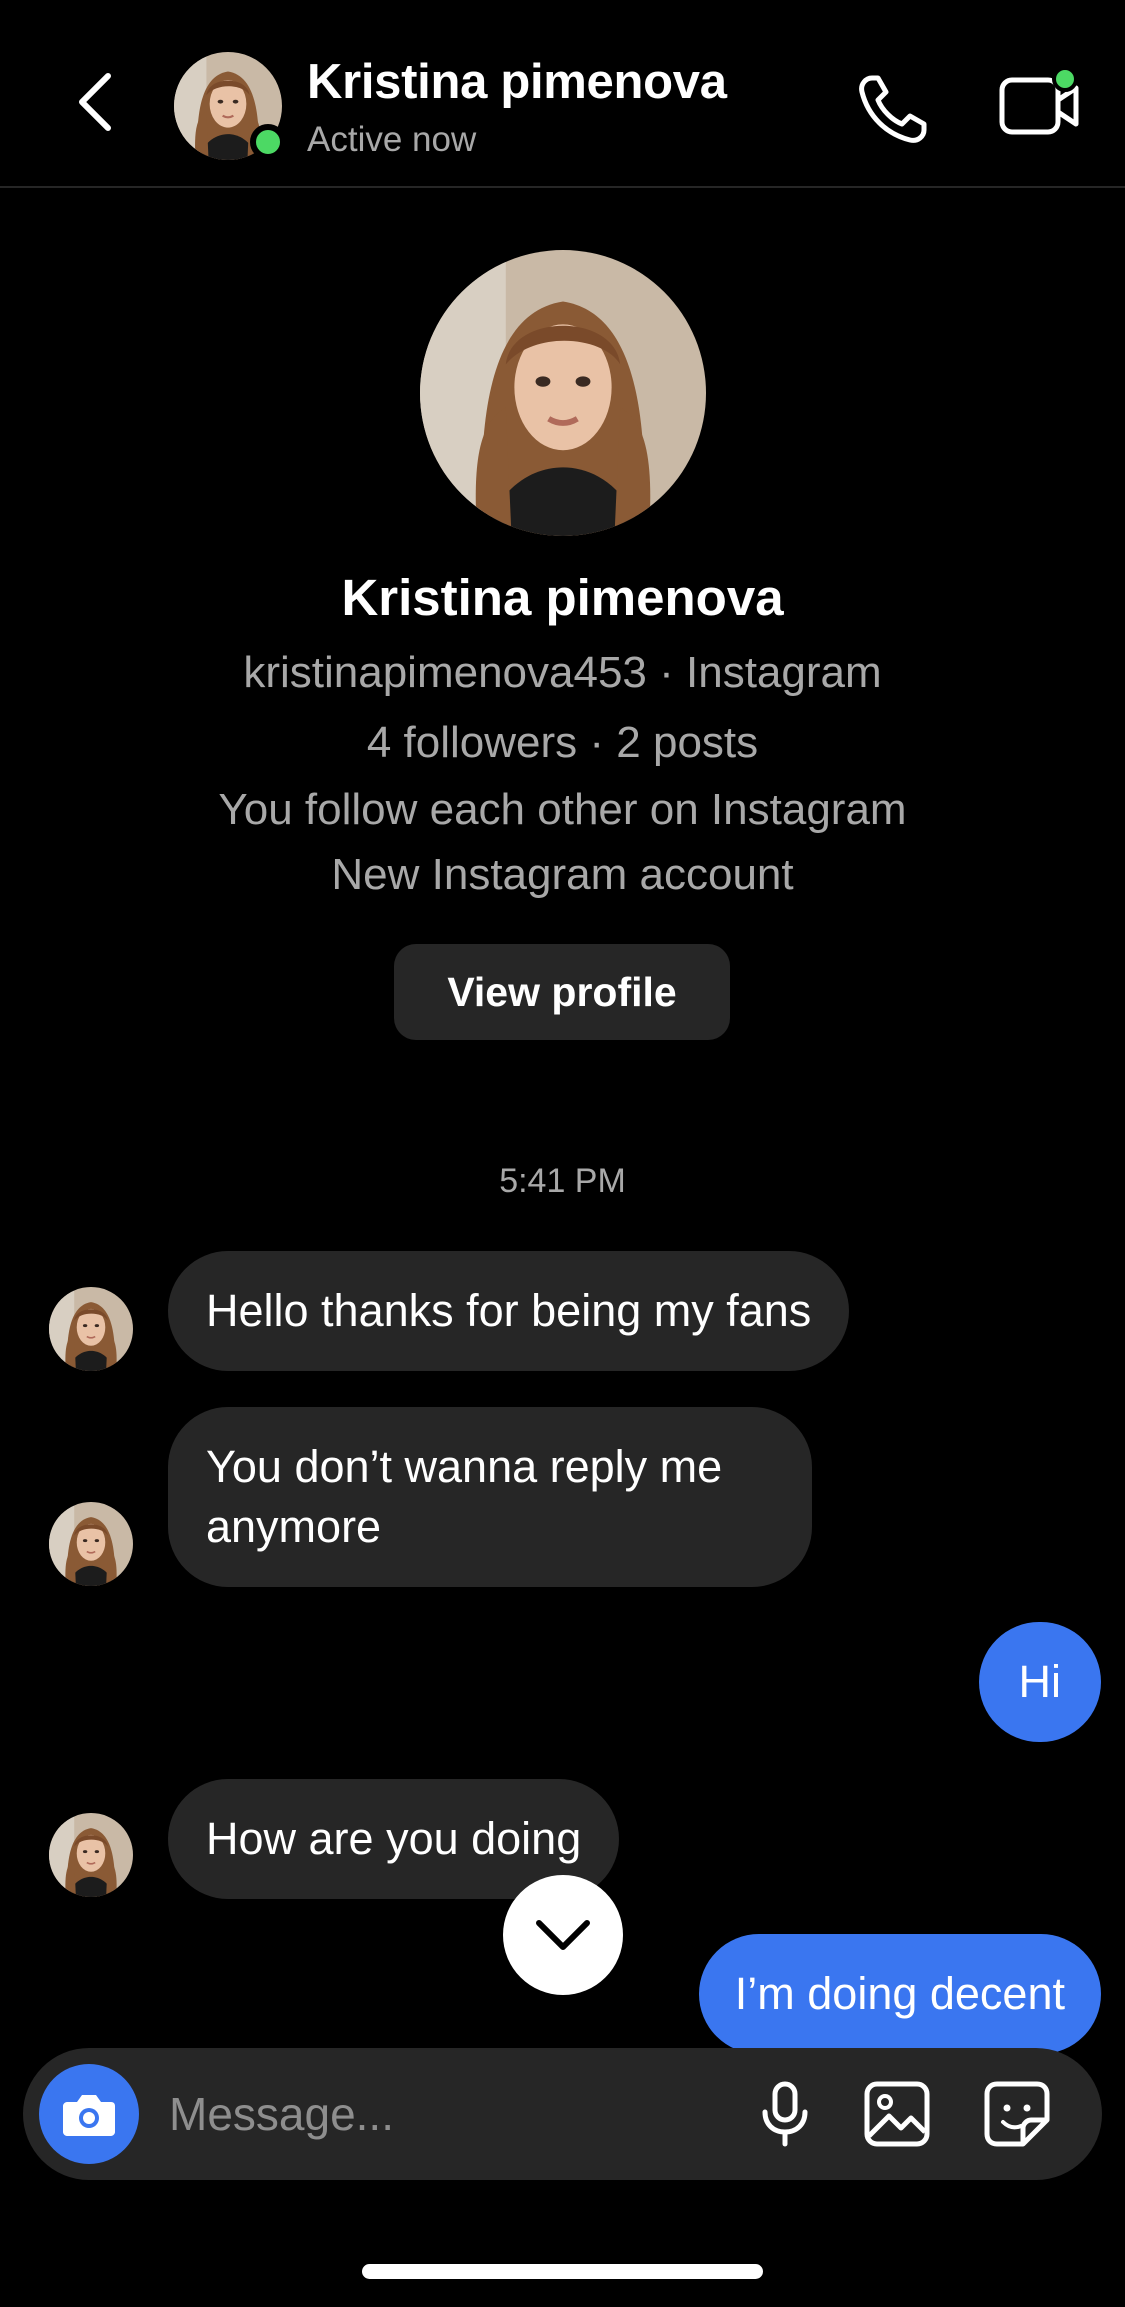 The width and height of the screenshot is (1125, 2307). Describe the element at coordinates (562, 597) in the screenshot. I see `profile-name: Kristina pimenova` at that location.